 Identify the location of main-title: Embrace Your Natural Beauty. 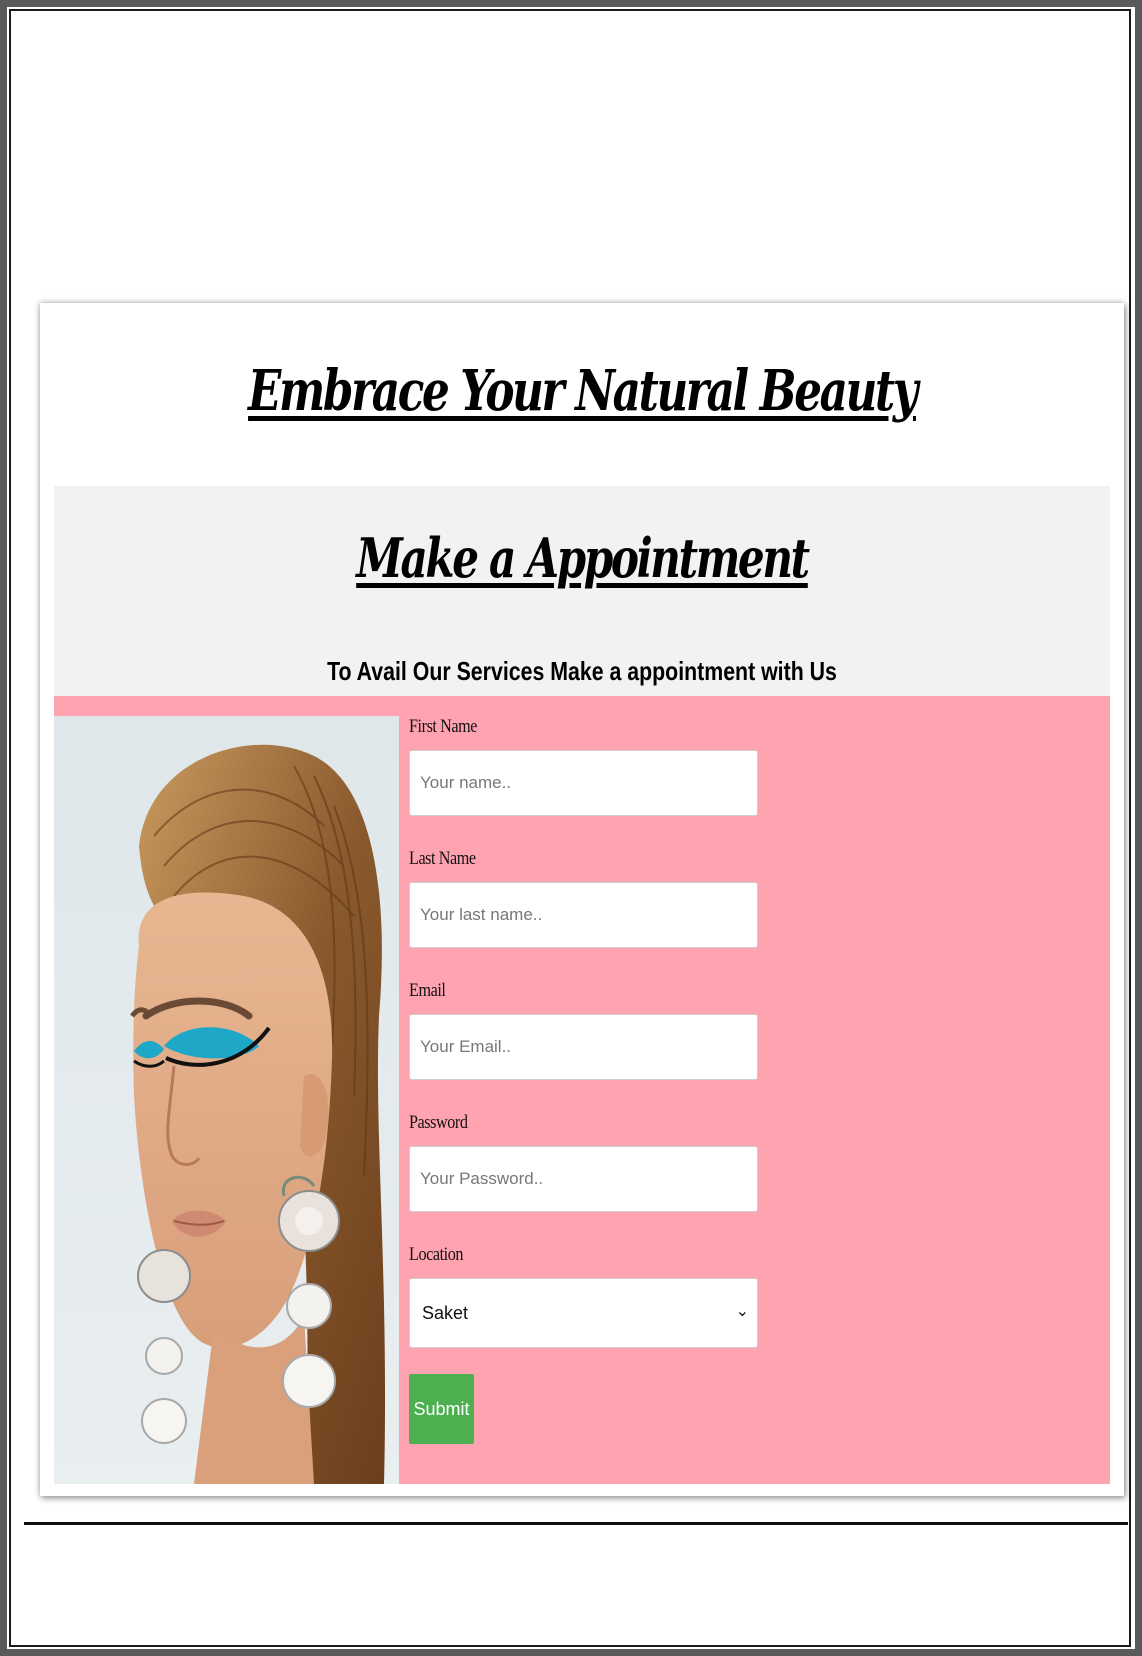
(583, 391).